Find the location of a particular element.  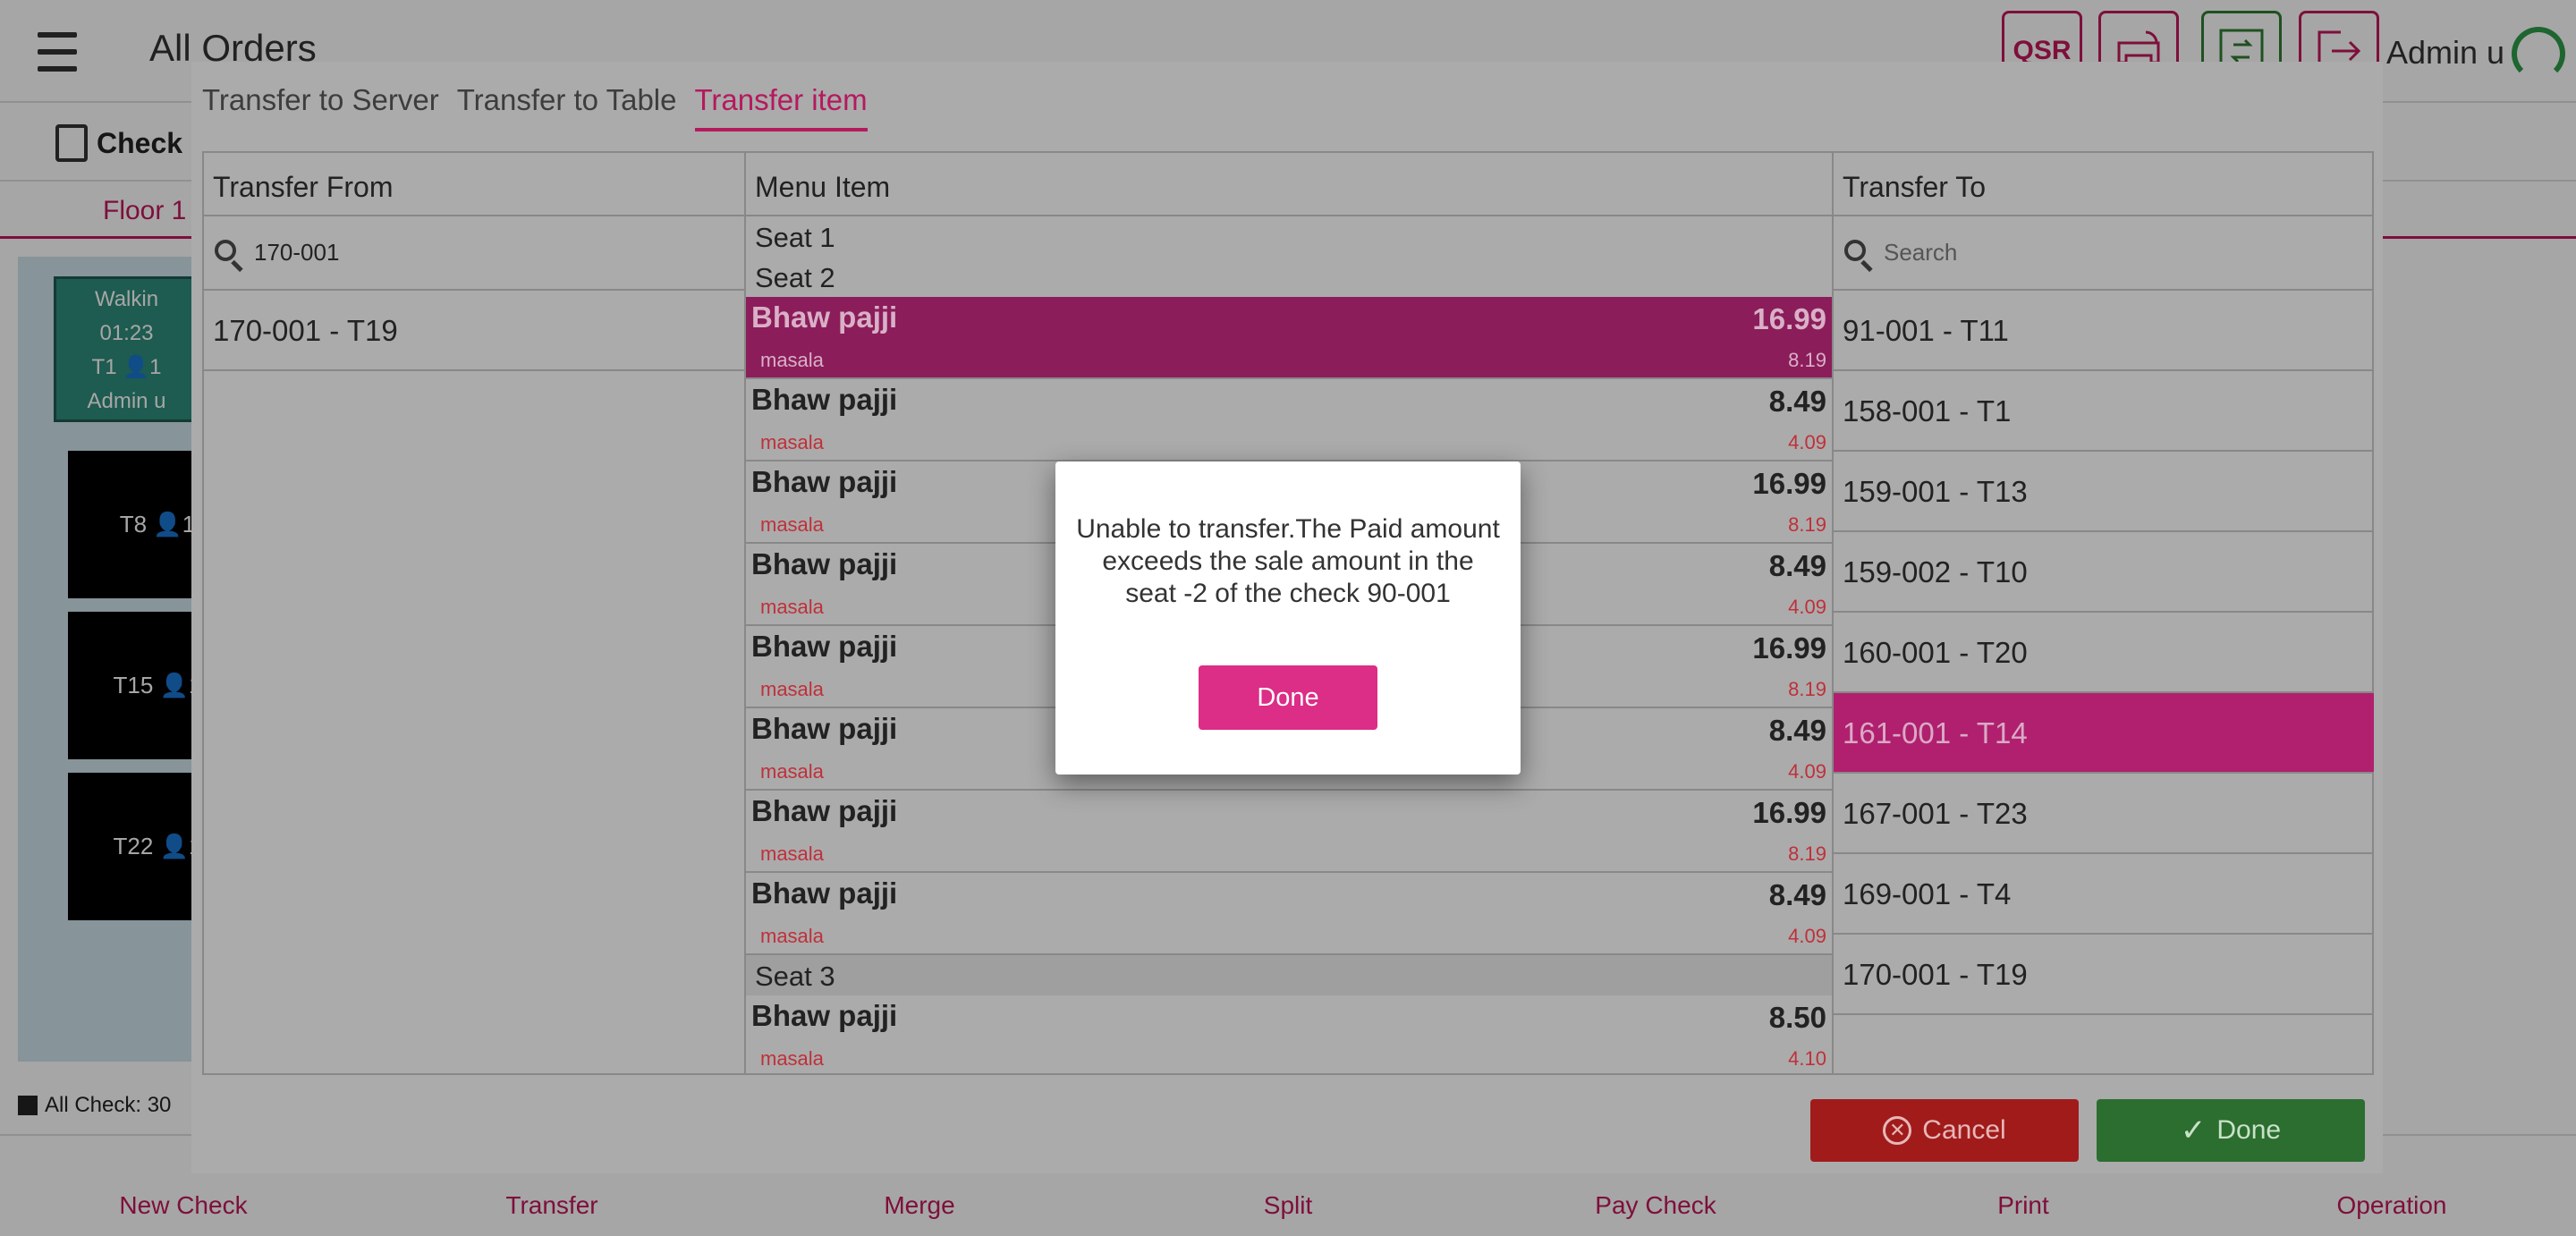

tab-transfer-to-server: Transfer to Server is located at coordinates (320, 107).